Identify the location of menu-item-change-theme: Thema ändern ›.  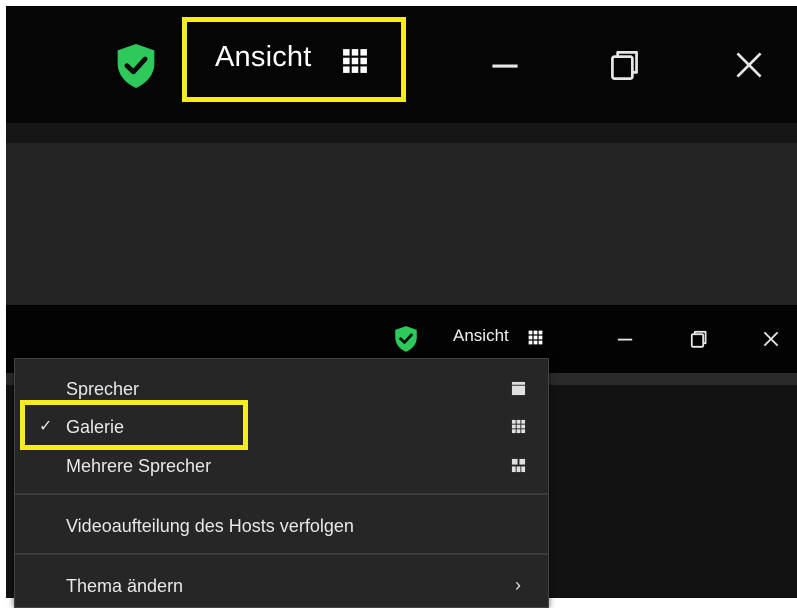
(281, 585).